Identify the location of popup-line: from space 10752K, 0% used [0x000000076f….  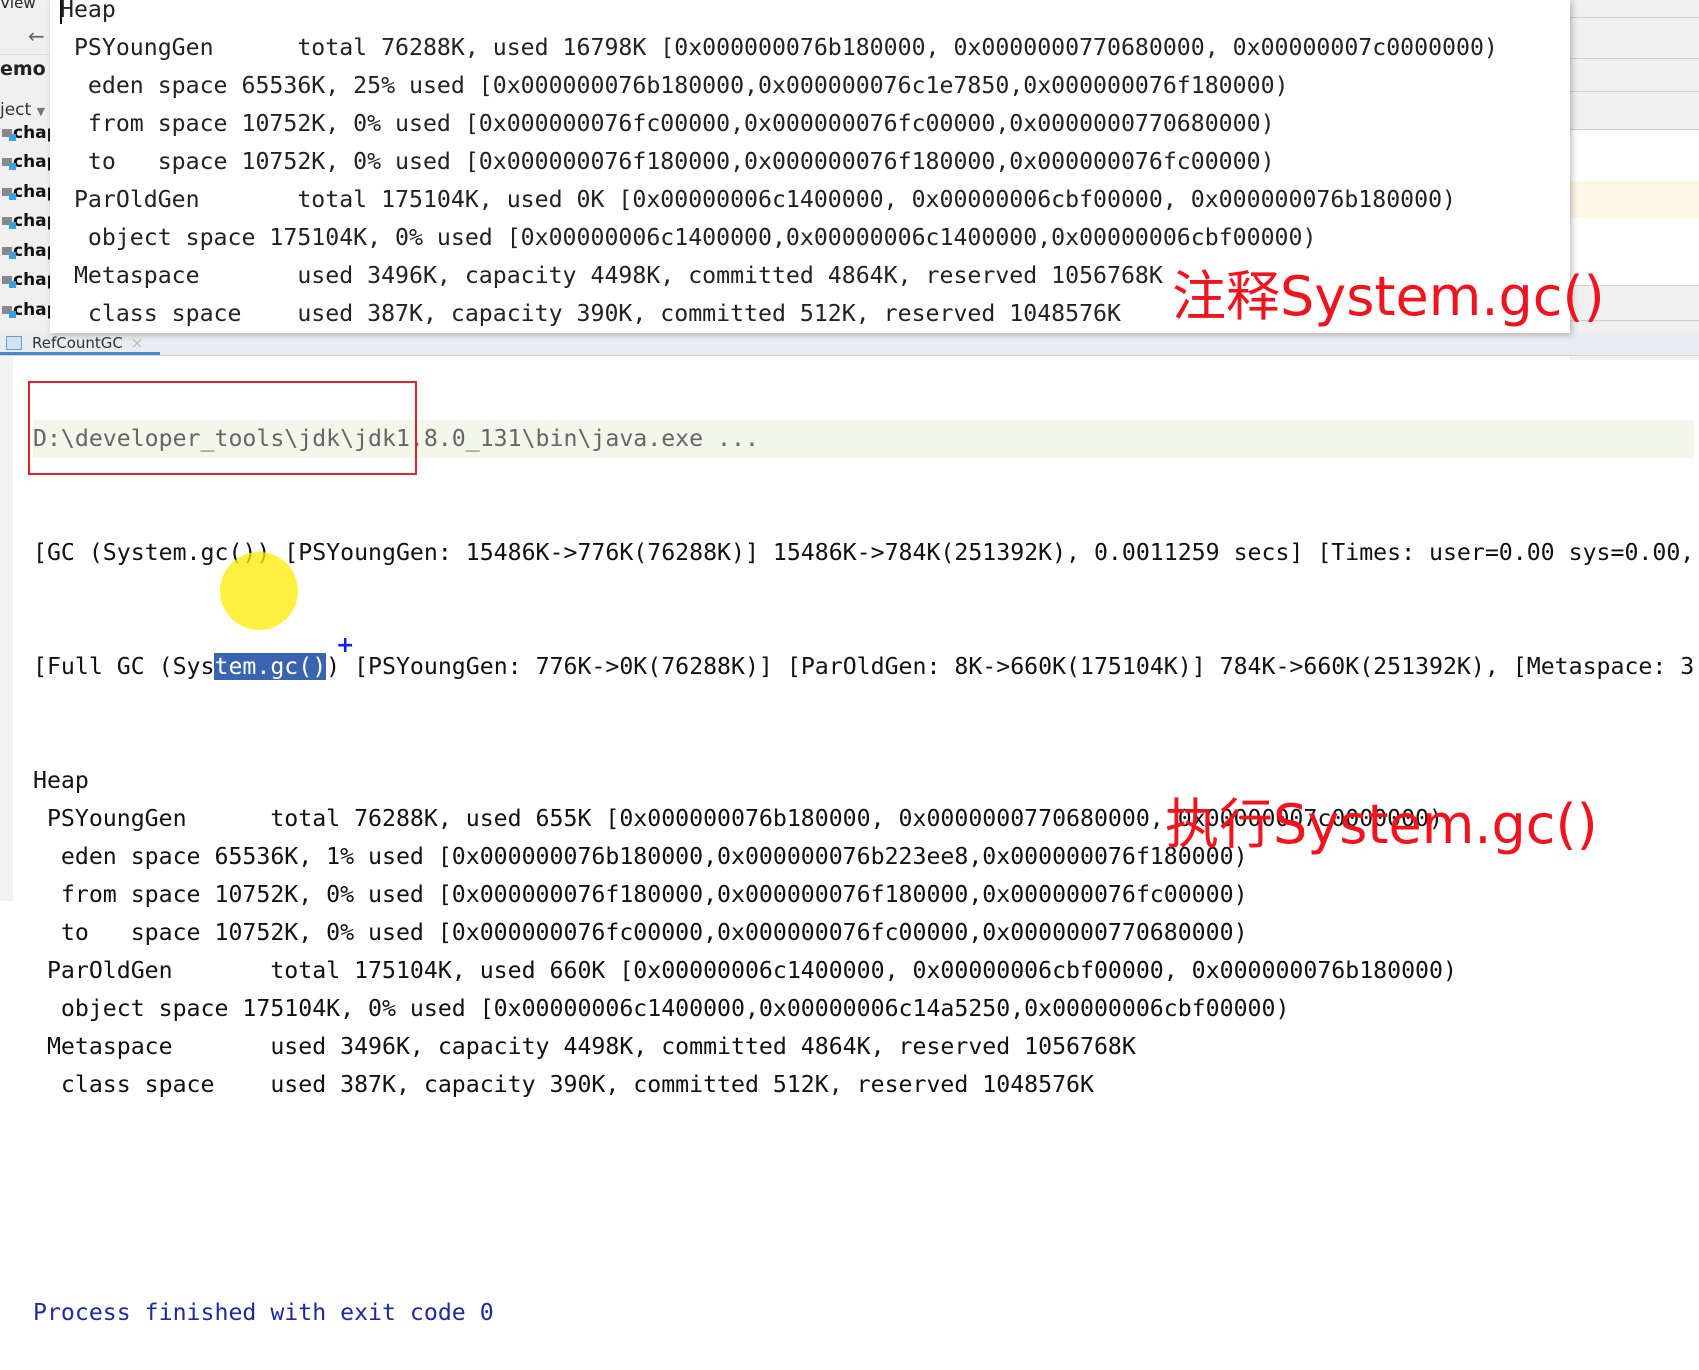
(667, 123).